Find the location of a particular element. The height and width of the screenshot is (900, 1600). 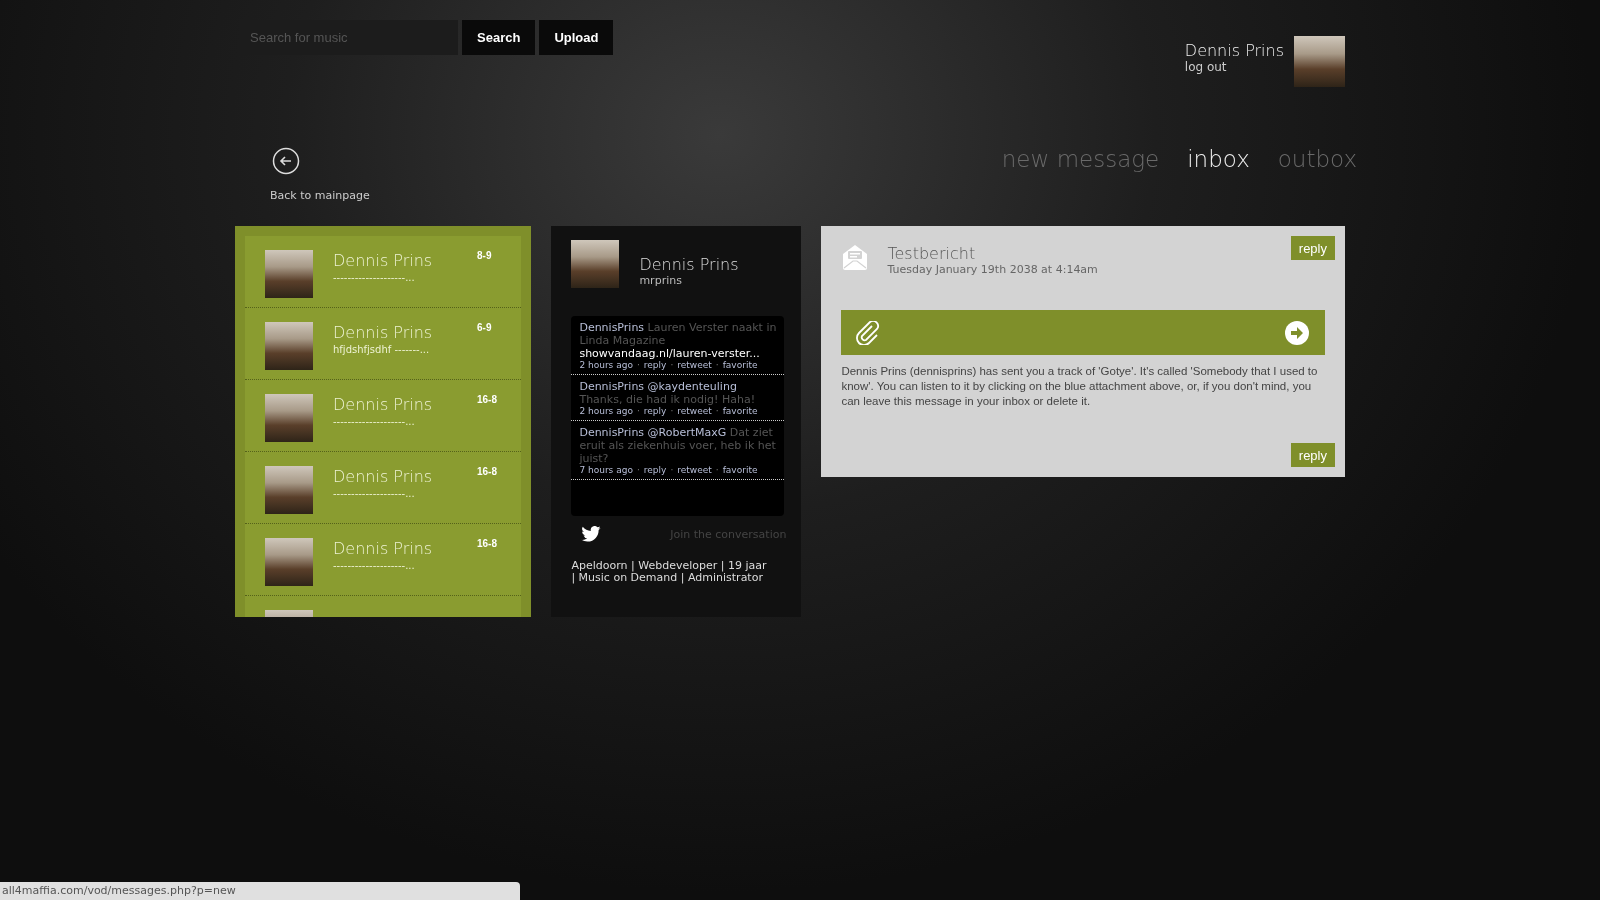

user-name: Dennis Prins is located at coordinates (1234, 51).